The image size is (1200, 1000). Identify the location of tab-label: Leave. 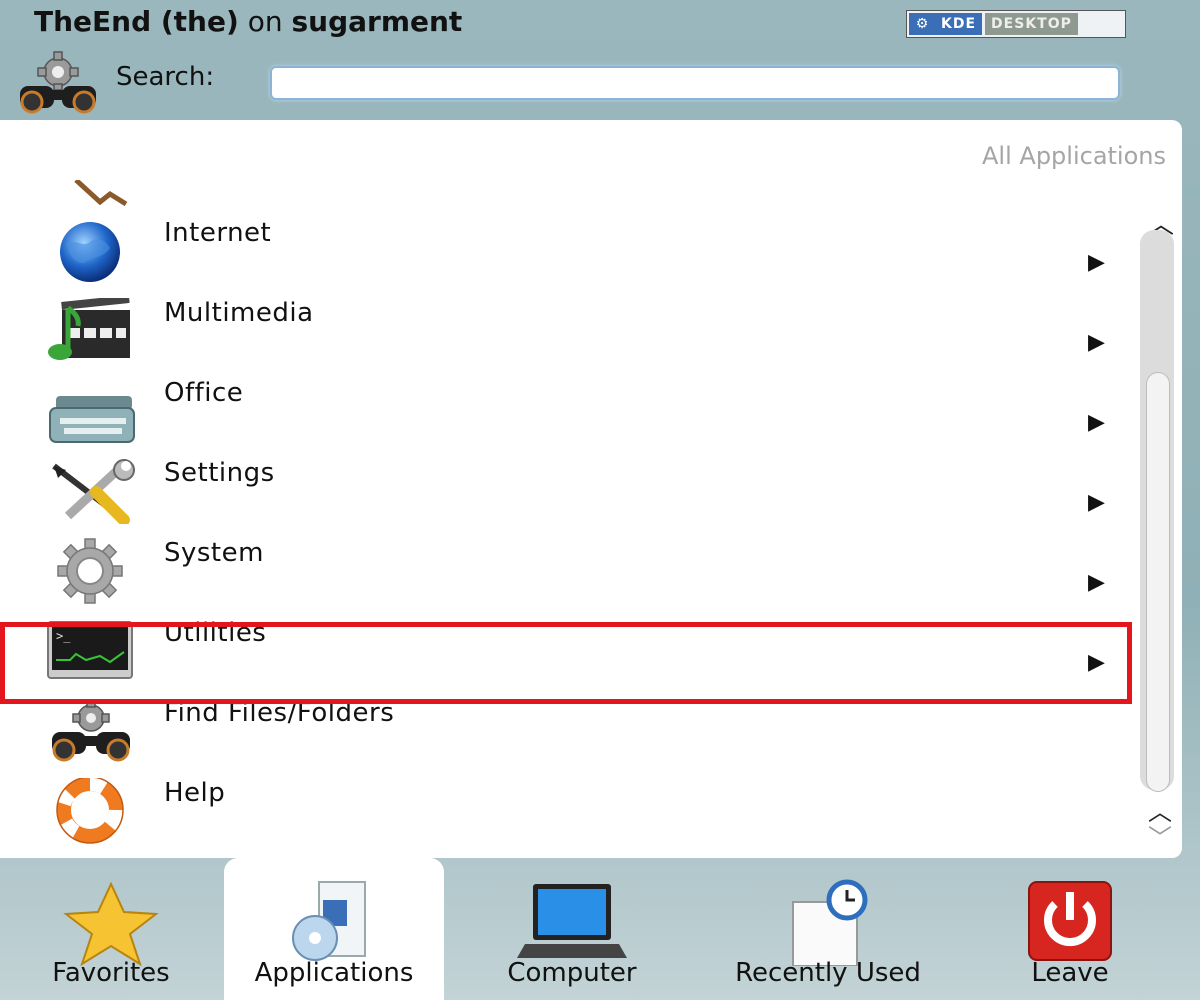
(1070, 973).